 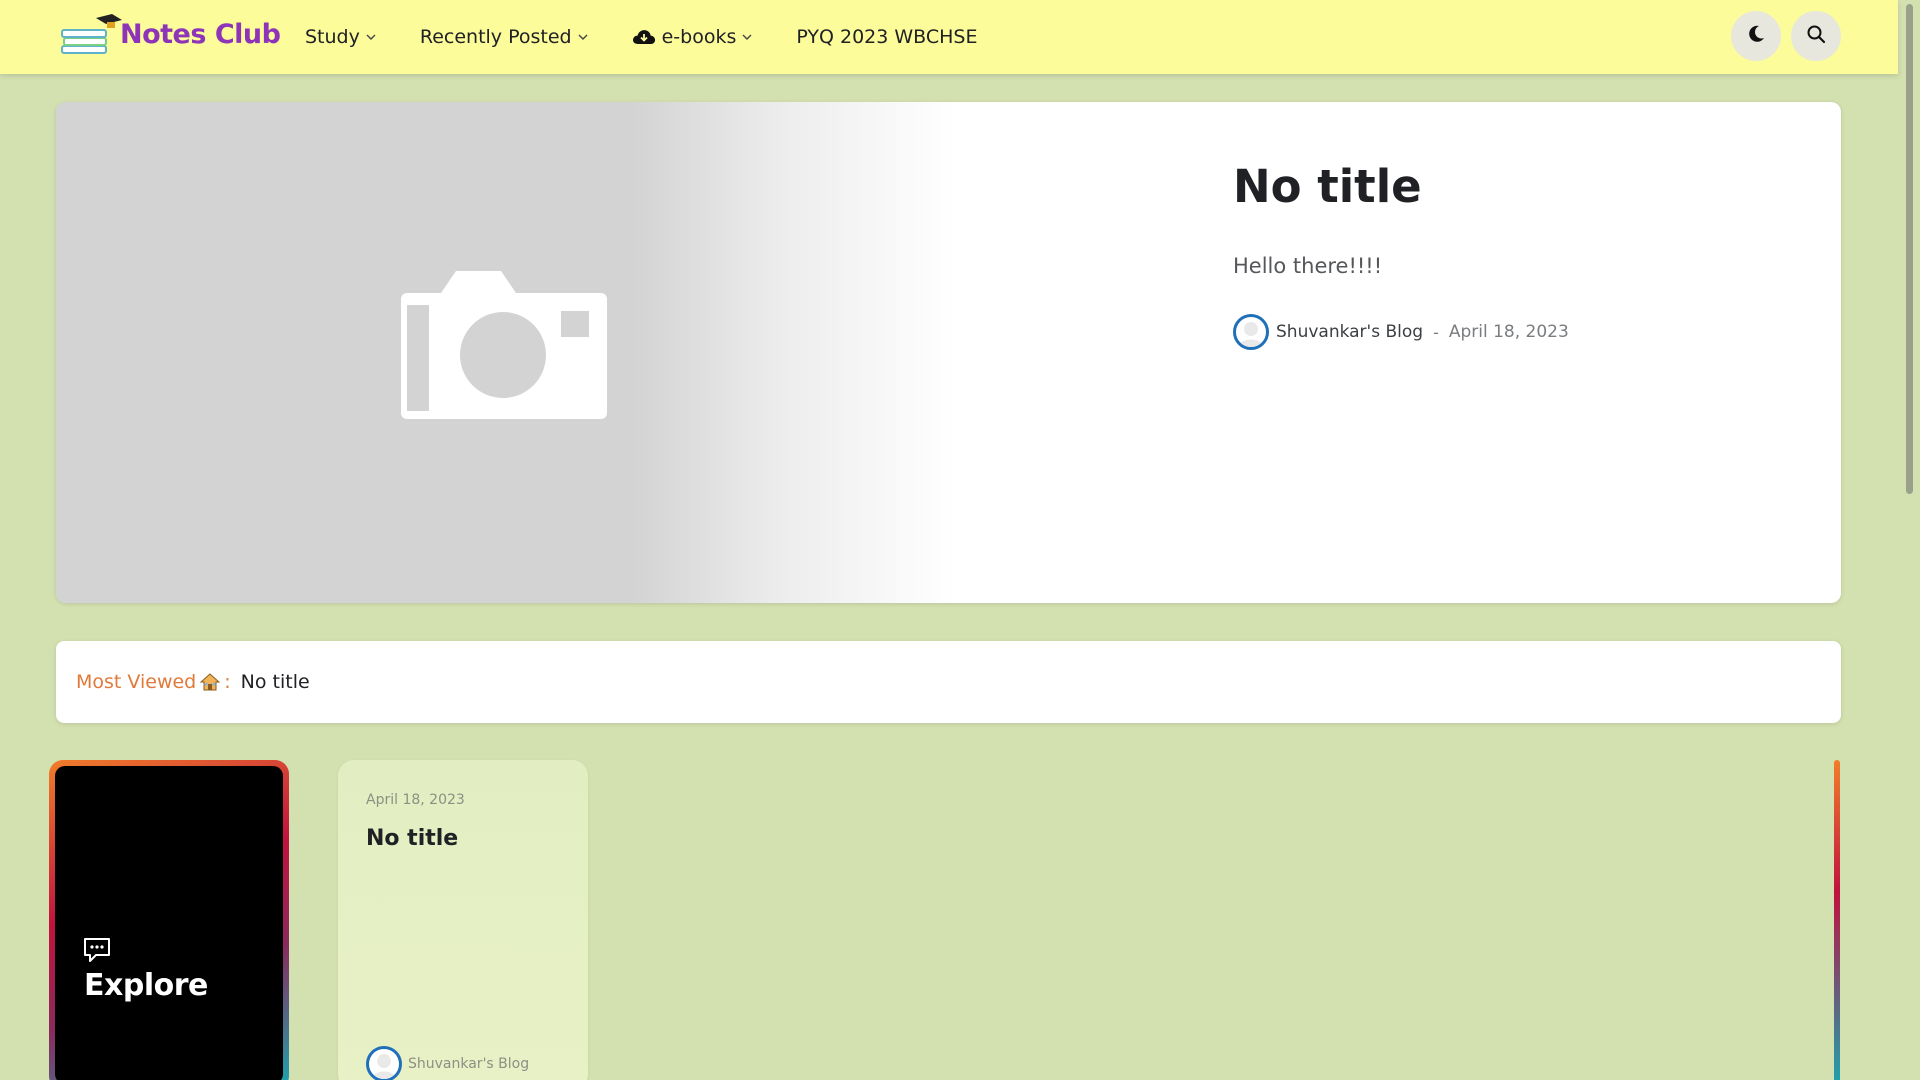 What do you see at coordinates (948, 682) in the screenshot?
I see `most-viewed-bar: Most Viewed : No title` at bounding box center [948, 682].